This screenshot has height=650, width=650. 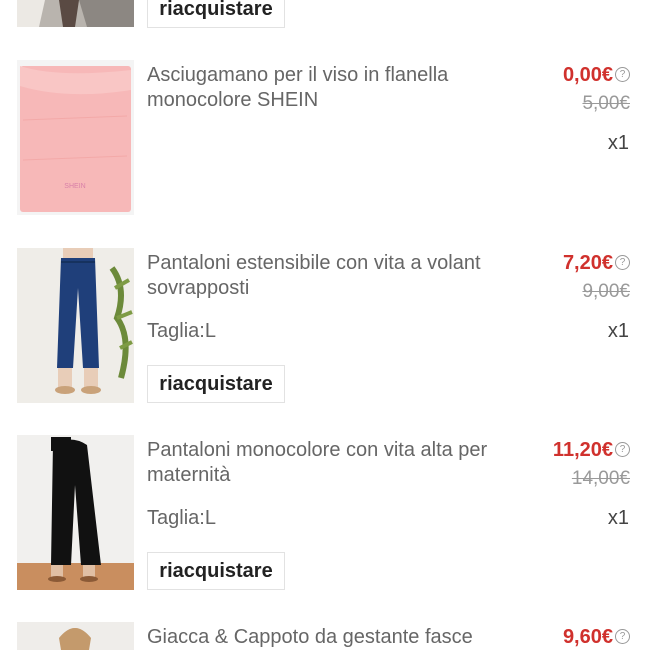 I want to click on original-price: 9,00€, so click(x=606, y=291).